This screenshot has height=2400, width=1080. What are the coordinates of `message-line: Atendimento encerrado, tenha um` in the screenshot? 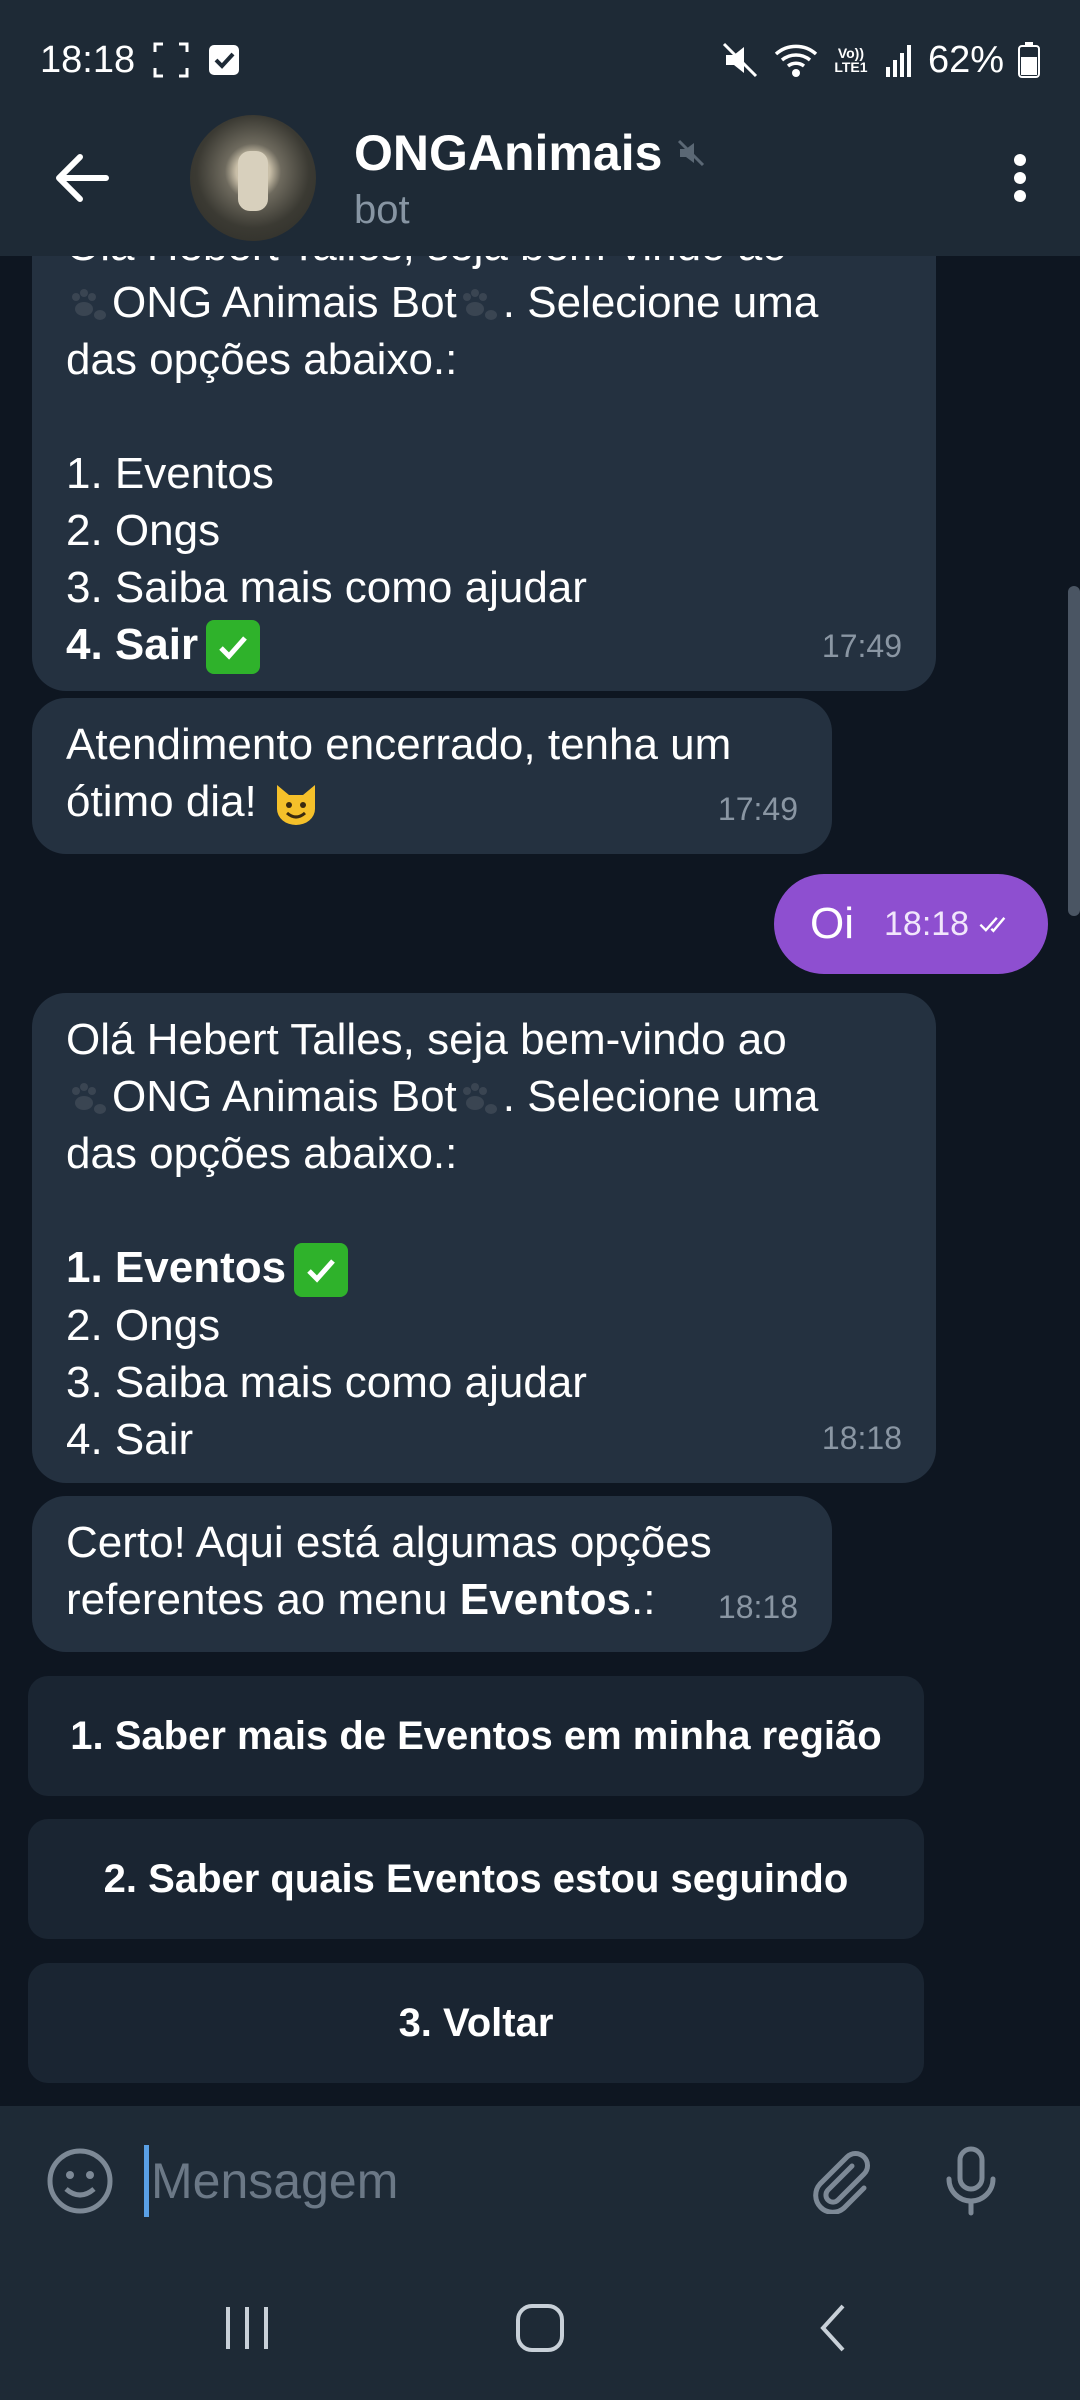 It's located at (399, 744).